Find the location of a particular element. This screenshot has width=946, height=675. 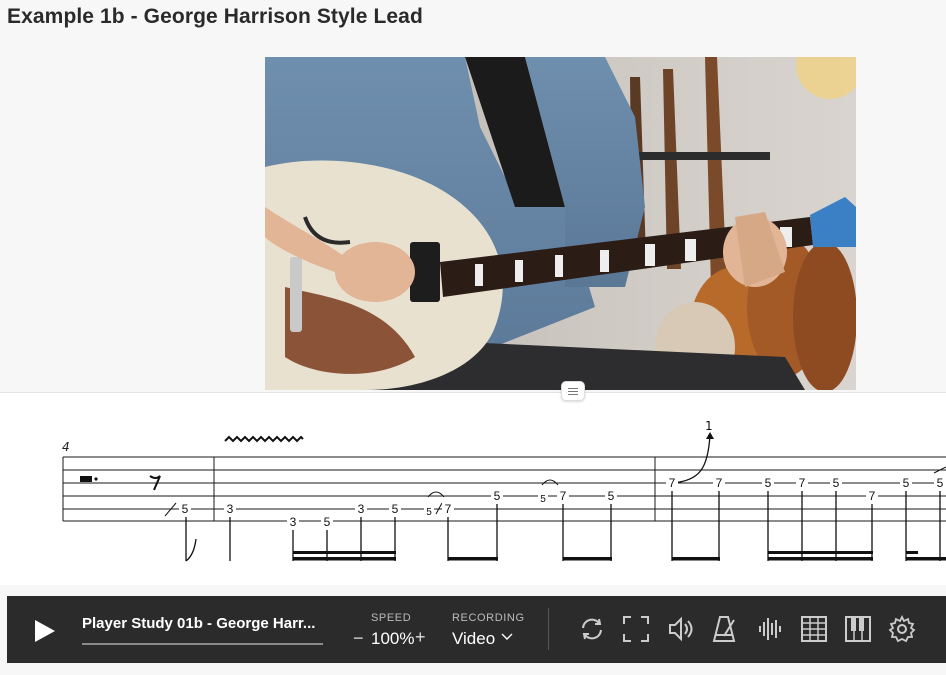

waveform-icon is located at coordinates (770, 629).